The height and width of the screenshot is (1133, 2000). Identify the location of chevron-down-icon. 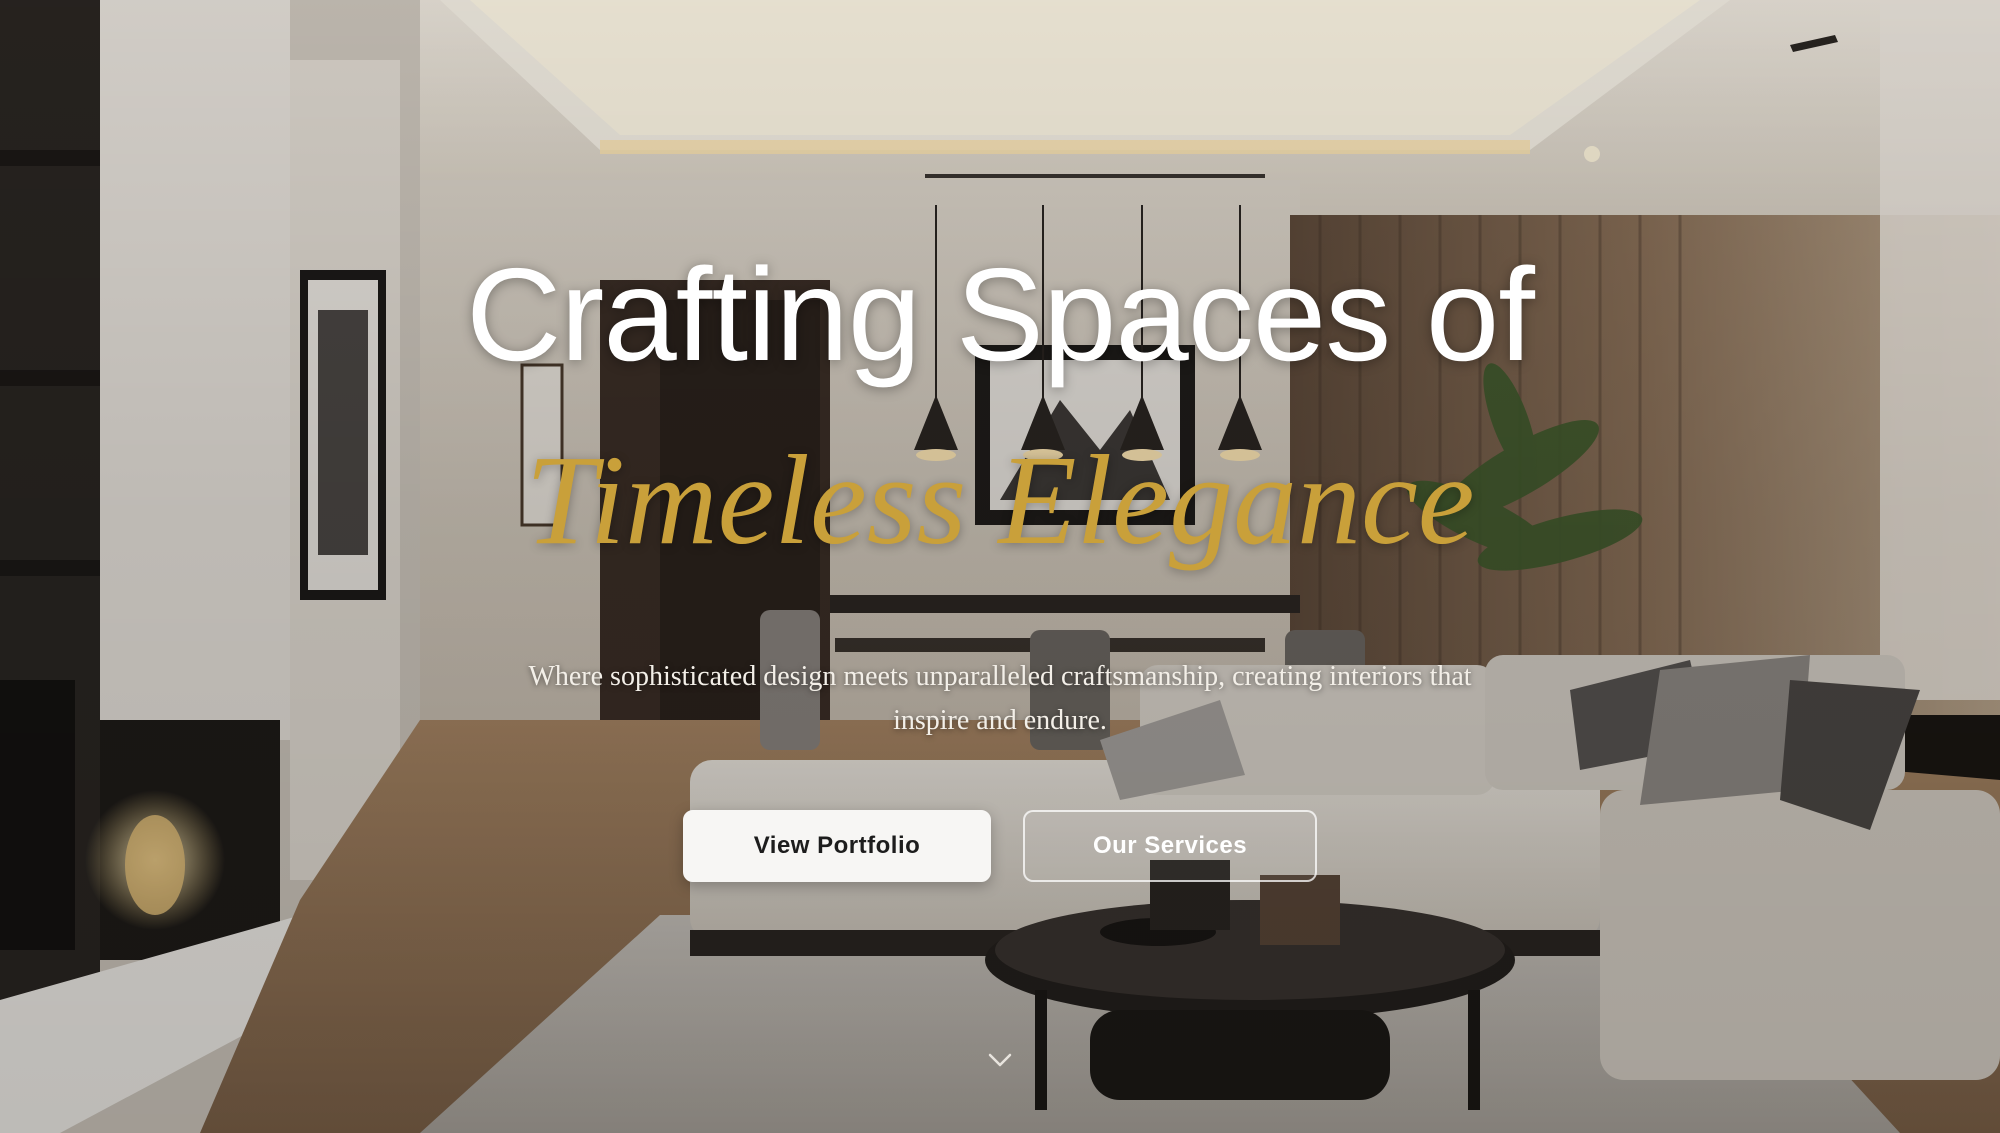
(1000, 1060).